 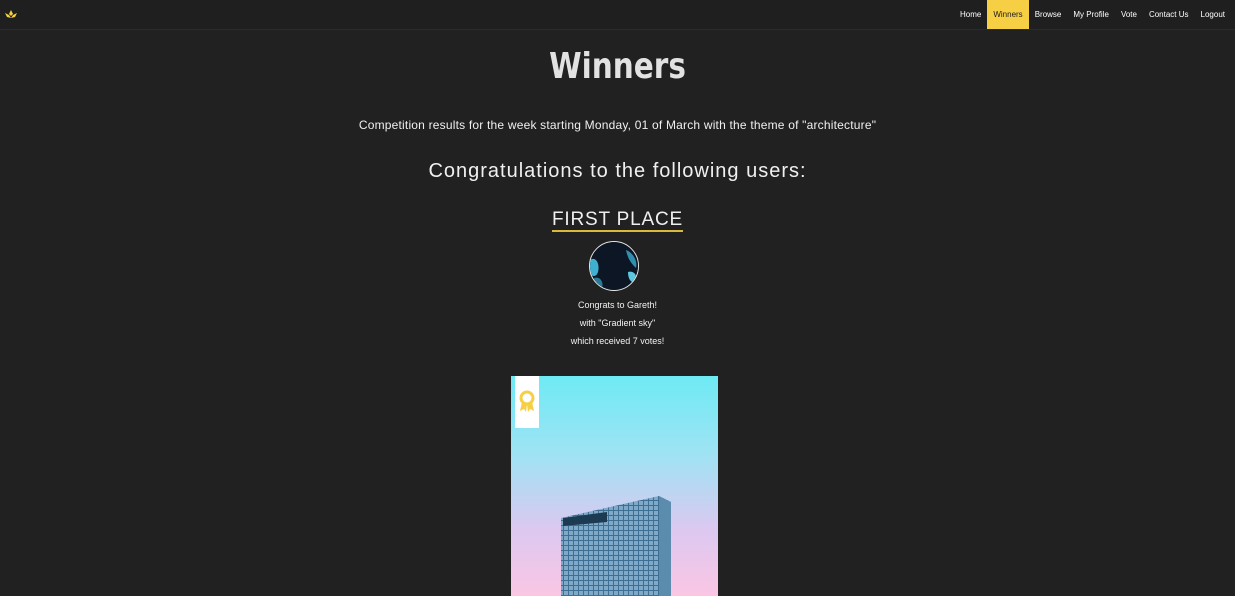 I want to click on page-title: Winners, so click(x=617, y=66).